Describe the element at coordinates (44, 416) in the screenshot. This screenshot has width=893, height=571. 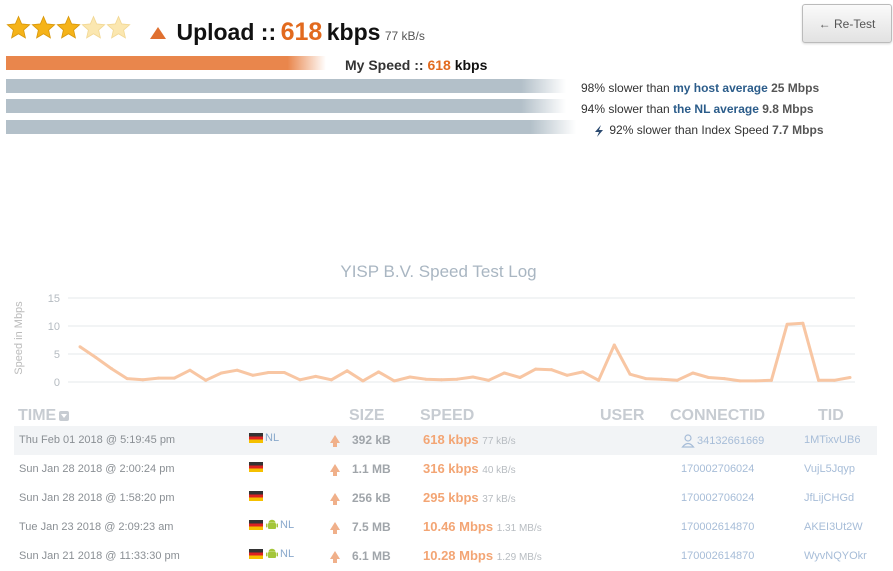
I see `column-header-time: TIME` at that location.